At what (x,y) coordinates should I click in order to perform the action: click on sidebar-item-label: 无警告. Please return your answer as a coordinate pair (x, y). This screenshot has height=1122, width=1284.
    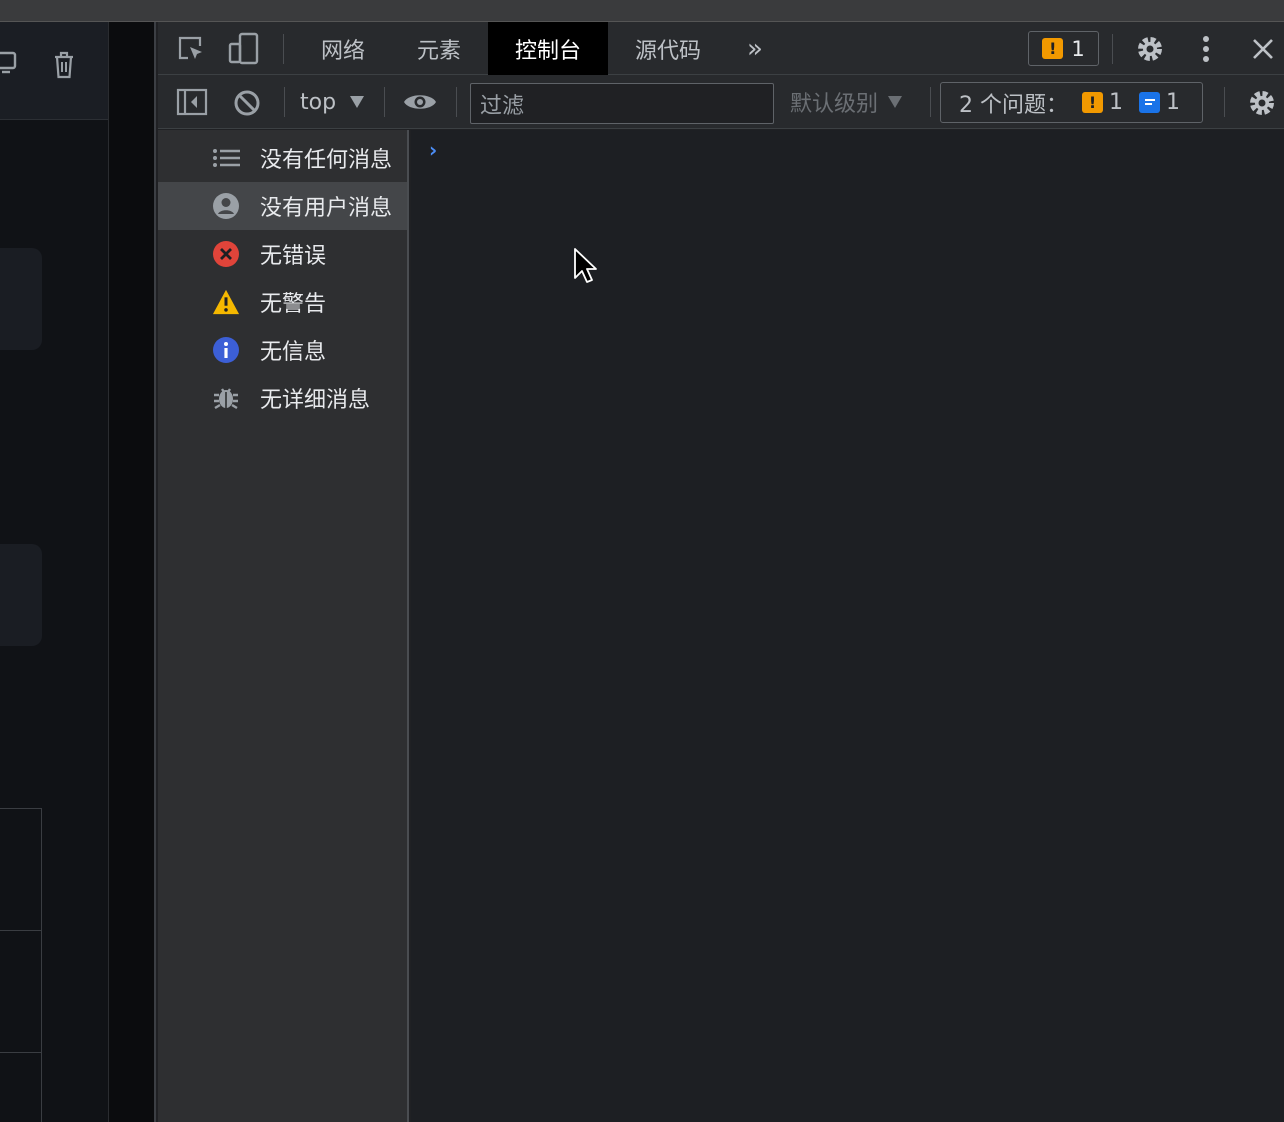
    Looking at the image, I should click on (293, 304).